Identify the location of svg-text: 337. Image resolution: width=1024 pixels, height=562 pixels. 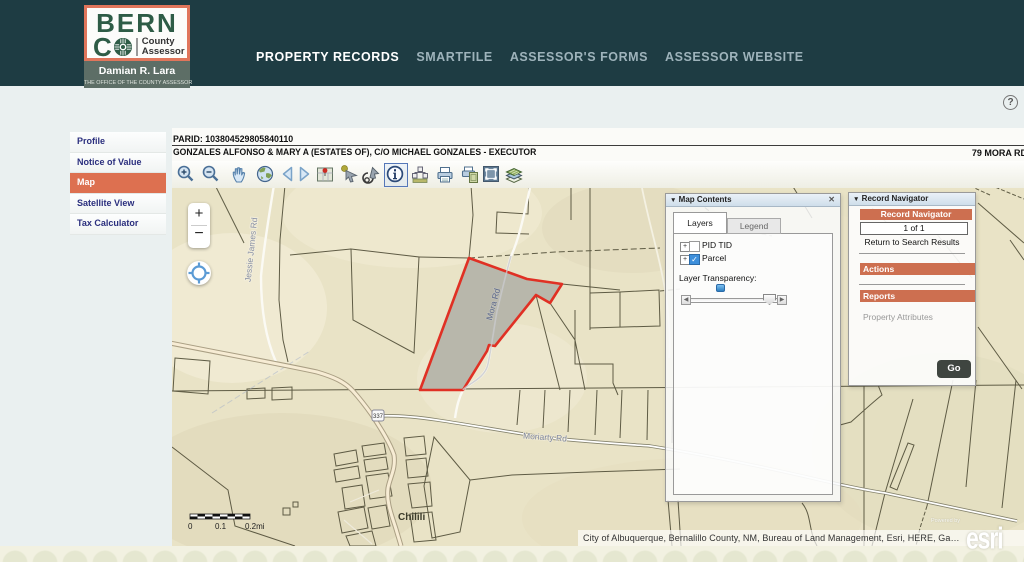
(378, 417).